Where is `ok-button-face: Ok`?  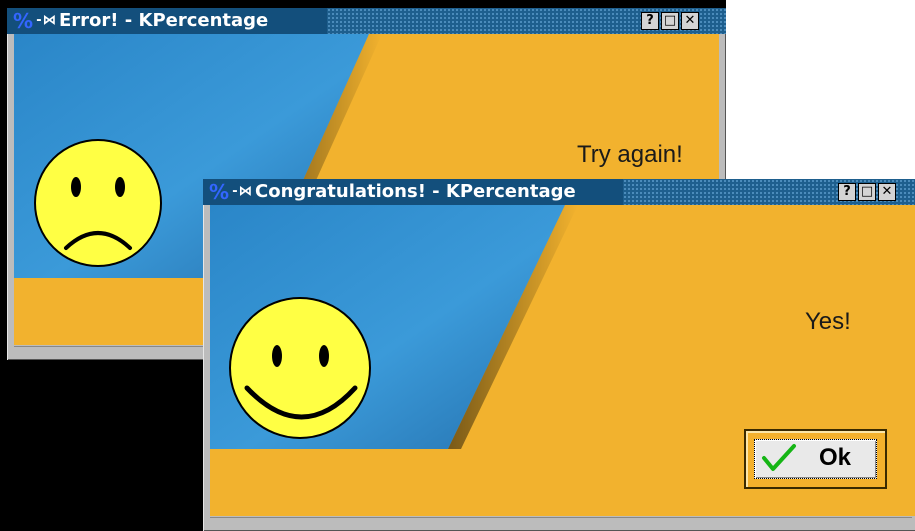
ok-button-face: Ok is located at coordinates (815, 459).